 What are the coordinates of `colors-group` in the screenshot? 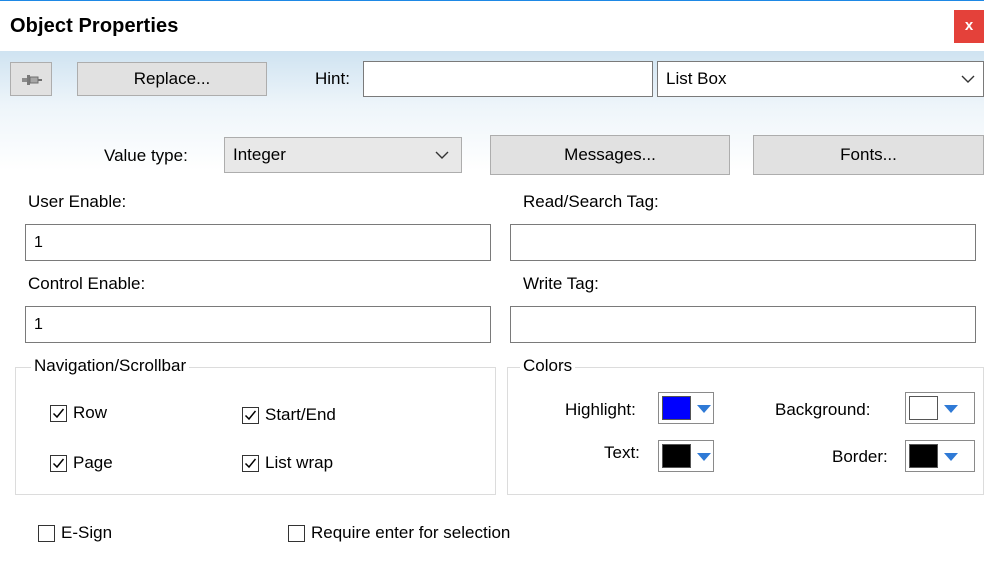 It's located at (745, 431).